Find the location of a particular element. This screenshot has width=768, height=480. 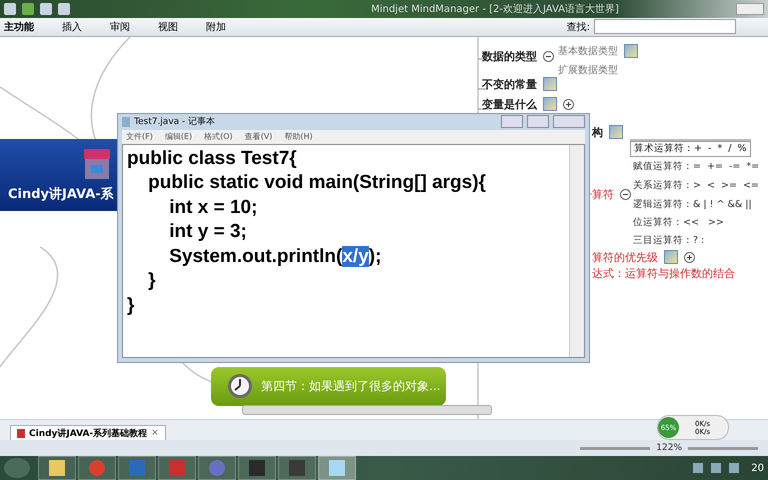

operator-topic: 位运算符：<< >> is located at coordinates (678, 223).